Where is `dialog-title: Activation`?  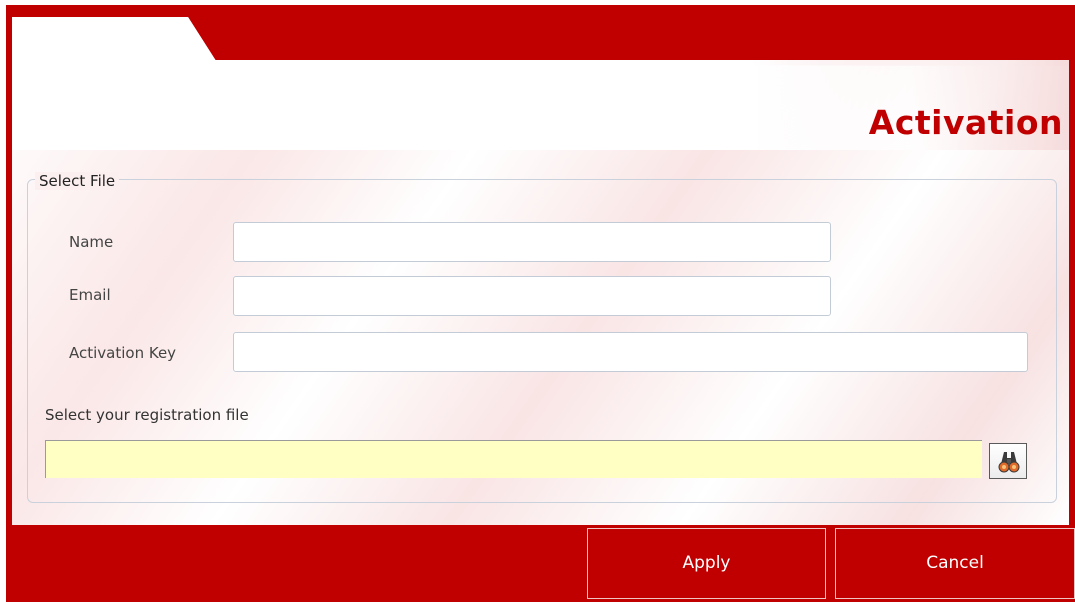 dialog-title: Activation is located at coordinates (965, 122).